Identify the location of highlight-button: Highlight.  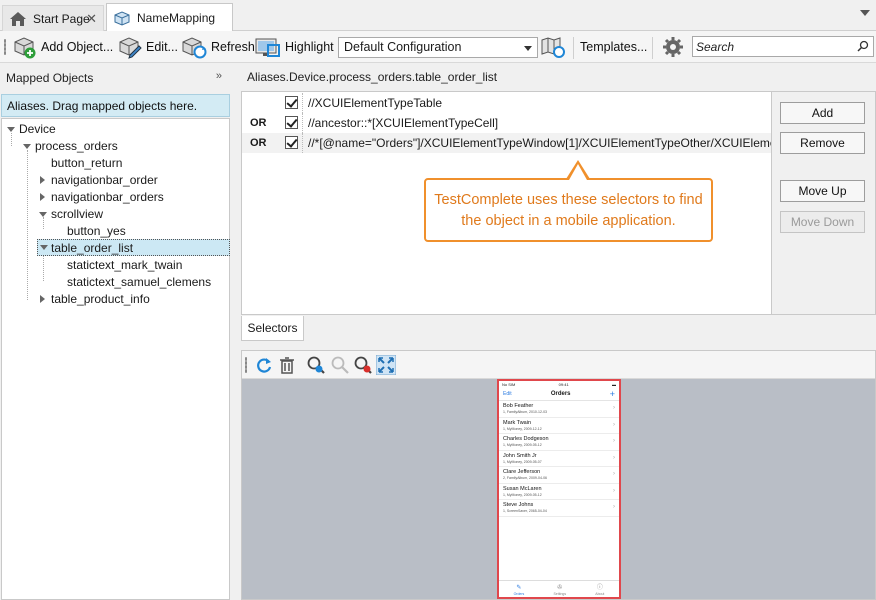
(294, 47).